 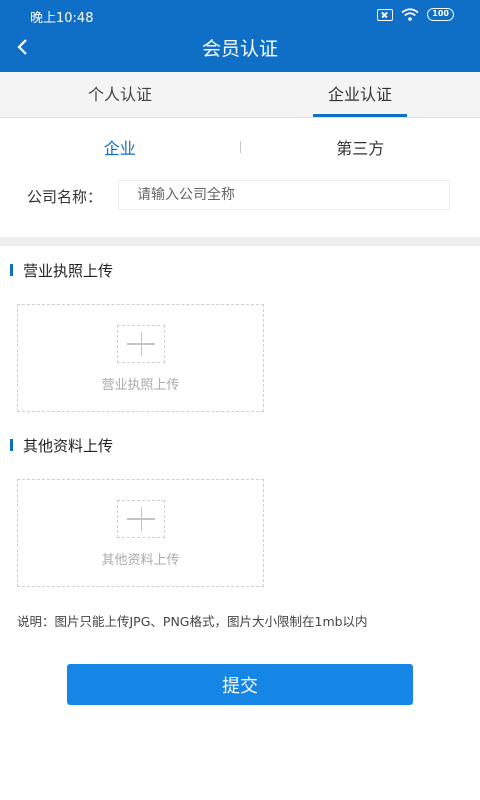 What do you see at coordinates (385, 14) in the screenshot?
I see `no-sim-icon` at bounding box center [385, 14].